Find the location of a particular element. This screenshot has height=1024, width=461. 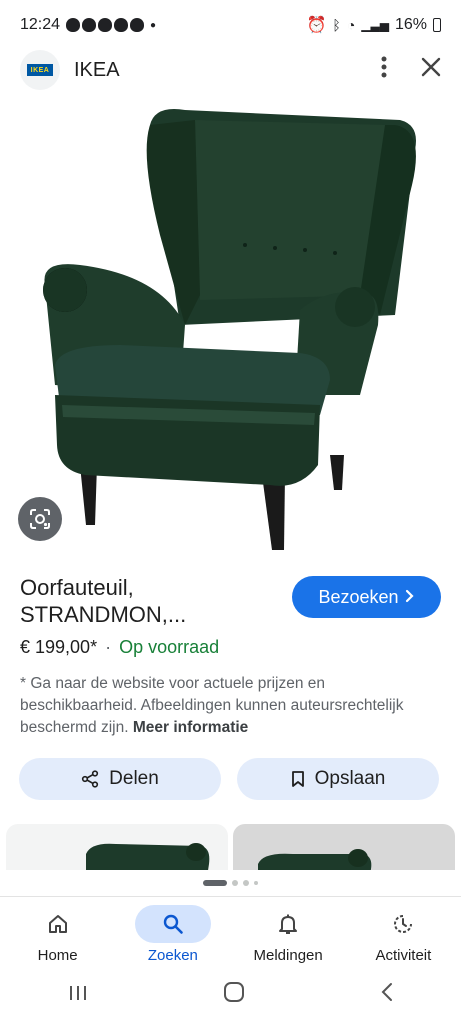

nav-home: Home is located at coordinates (58, 935).